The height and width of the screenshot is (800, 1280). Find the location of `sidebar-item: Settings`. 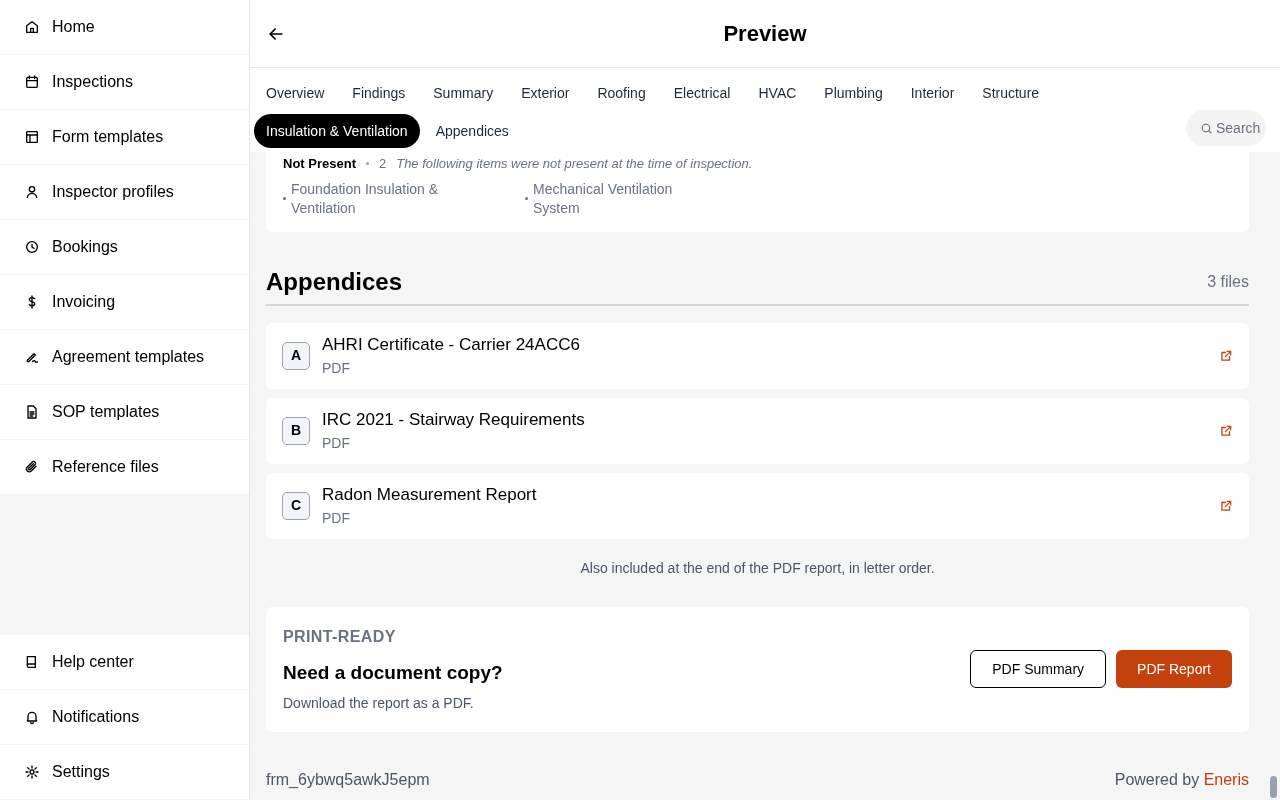

sidebar-item: Settings is located at coordinates (124, 772).